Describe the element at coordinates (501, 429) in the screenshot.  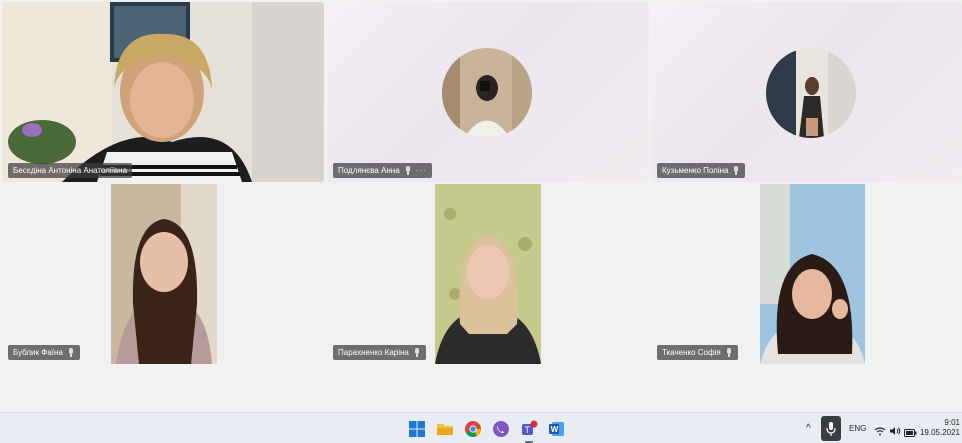
I see `viber-icon` at that location.